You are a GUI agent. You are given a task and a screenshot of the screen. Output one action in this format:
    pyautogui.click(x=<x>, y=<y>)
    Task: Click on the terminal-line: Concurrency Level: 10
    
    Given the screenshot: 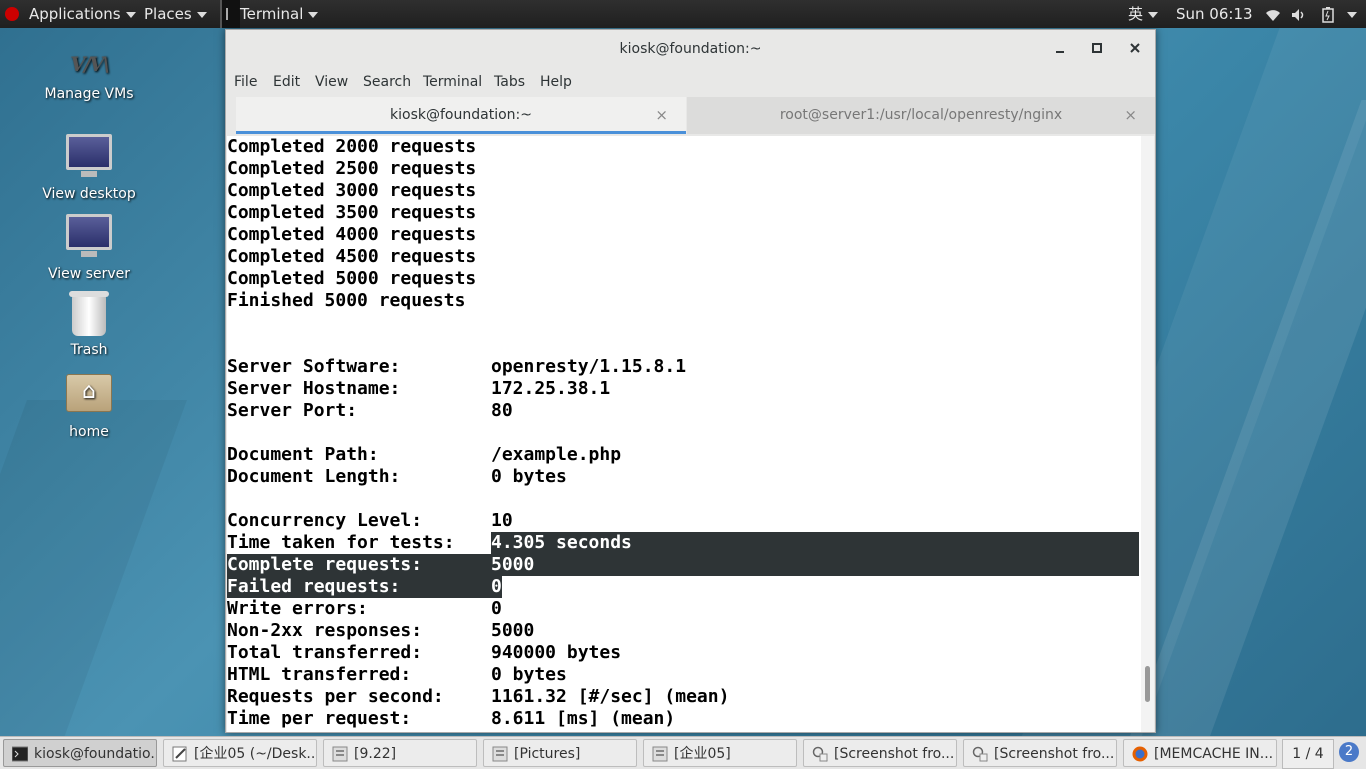 What is the action you would take?
    pyautogui.click(x=683, y=521)
    